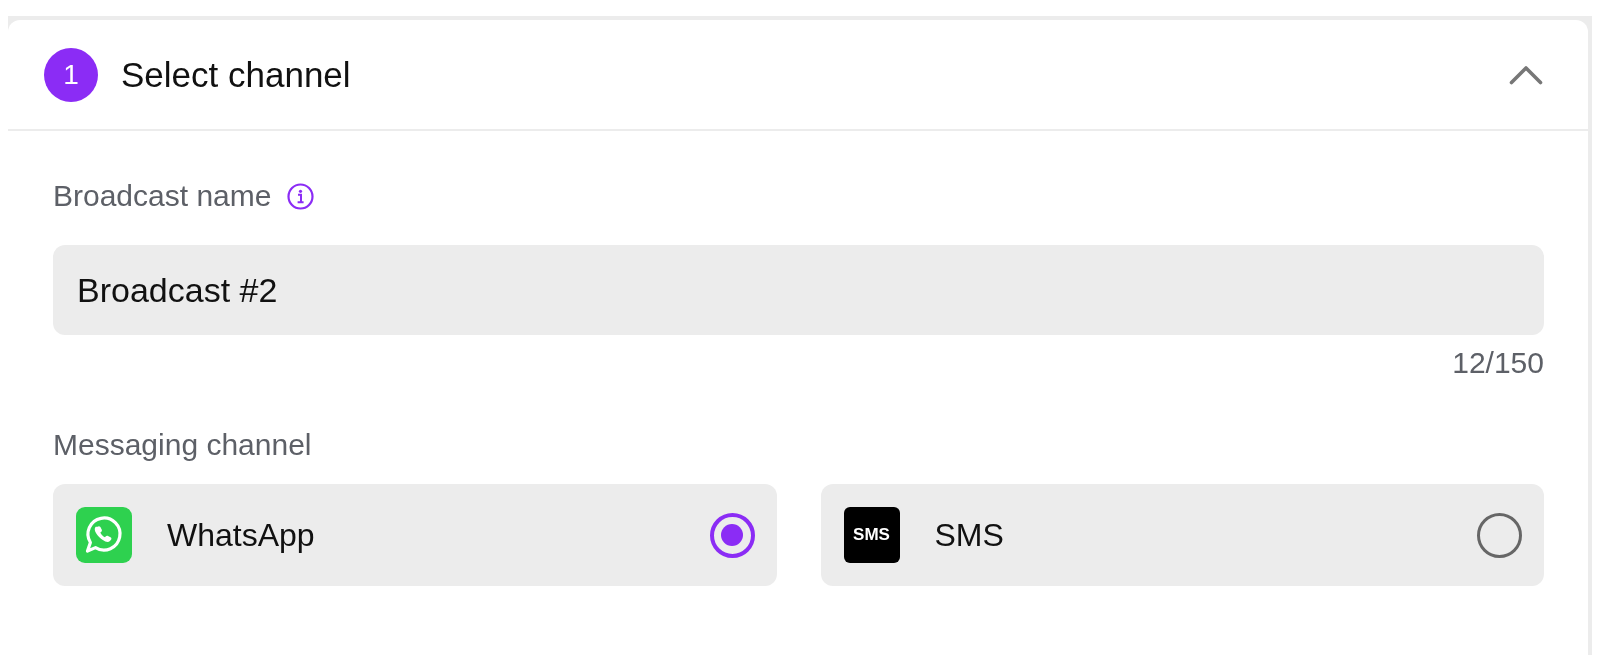 The height and width of the screenshot is (655, 1600). I want to click on field-label: Messaging channel, so click(182, 445).